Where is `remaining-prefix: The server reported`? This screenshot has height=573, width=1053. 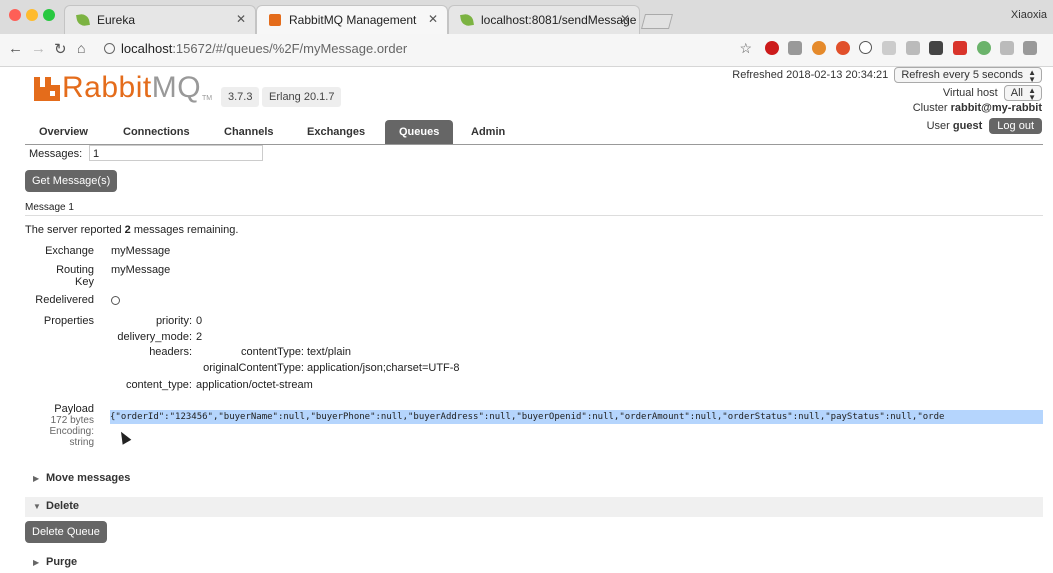 remaining-prefix: The server reported is located at coordinates (73, 230).